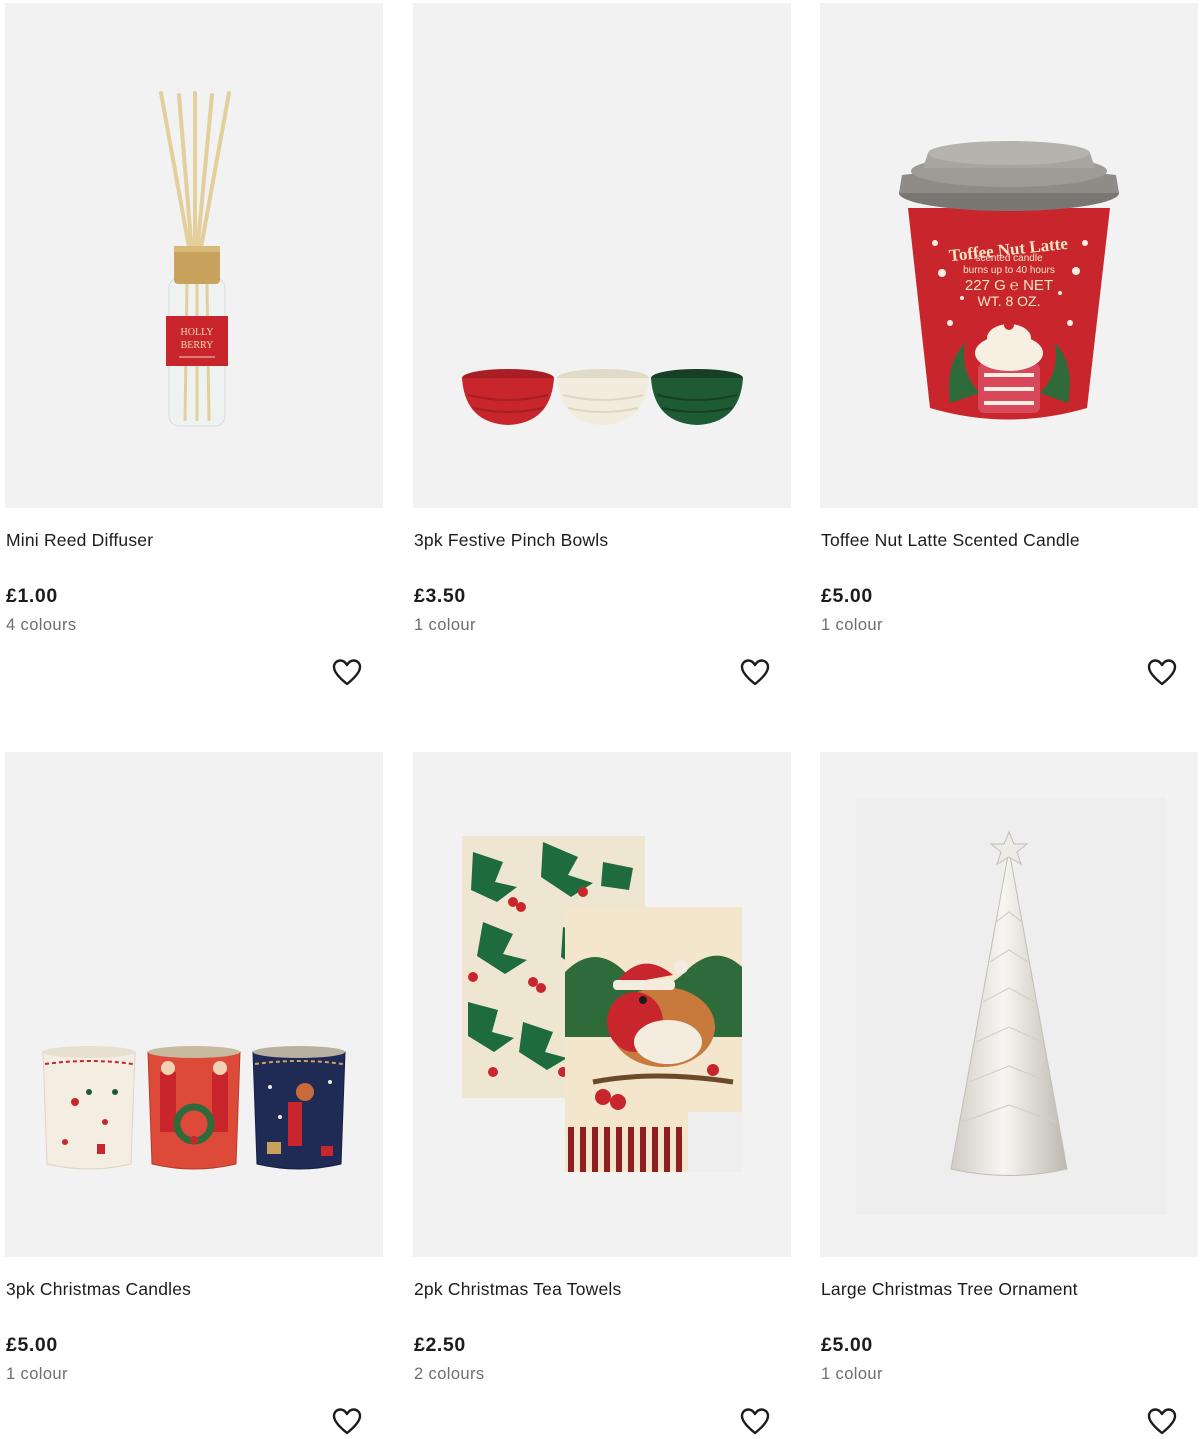 Image resolution: width=1200 pixels, height=1439 pixels. Describe the element at coordinates (602, 255) in the screenshot. I see `product-image-pinch-bowls` at that location.